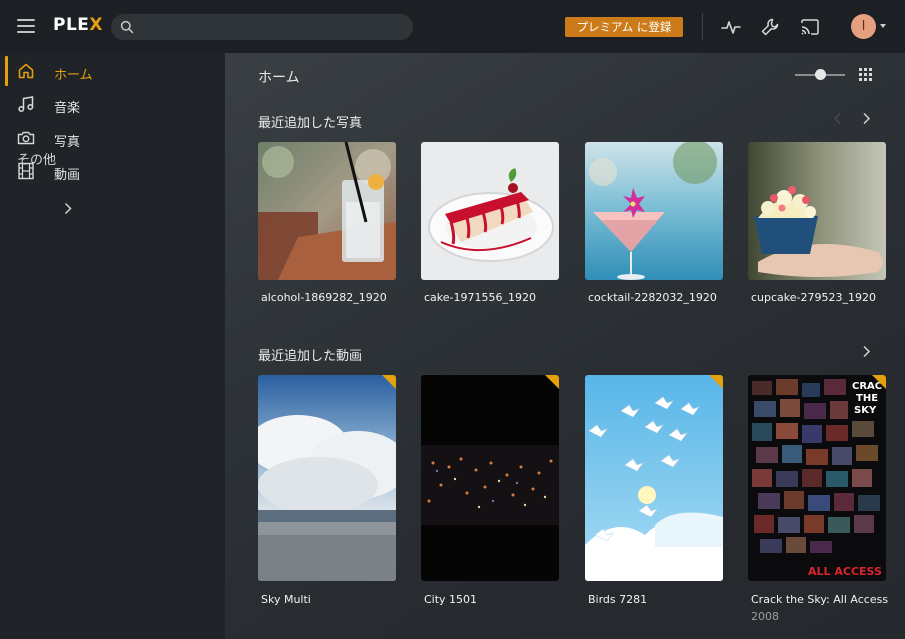 Image resolution: width=905 pixels, height=639 pixels. I want to click on svg-text: SKY, so click(865, 410).